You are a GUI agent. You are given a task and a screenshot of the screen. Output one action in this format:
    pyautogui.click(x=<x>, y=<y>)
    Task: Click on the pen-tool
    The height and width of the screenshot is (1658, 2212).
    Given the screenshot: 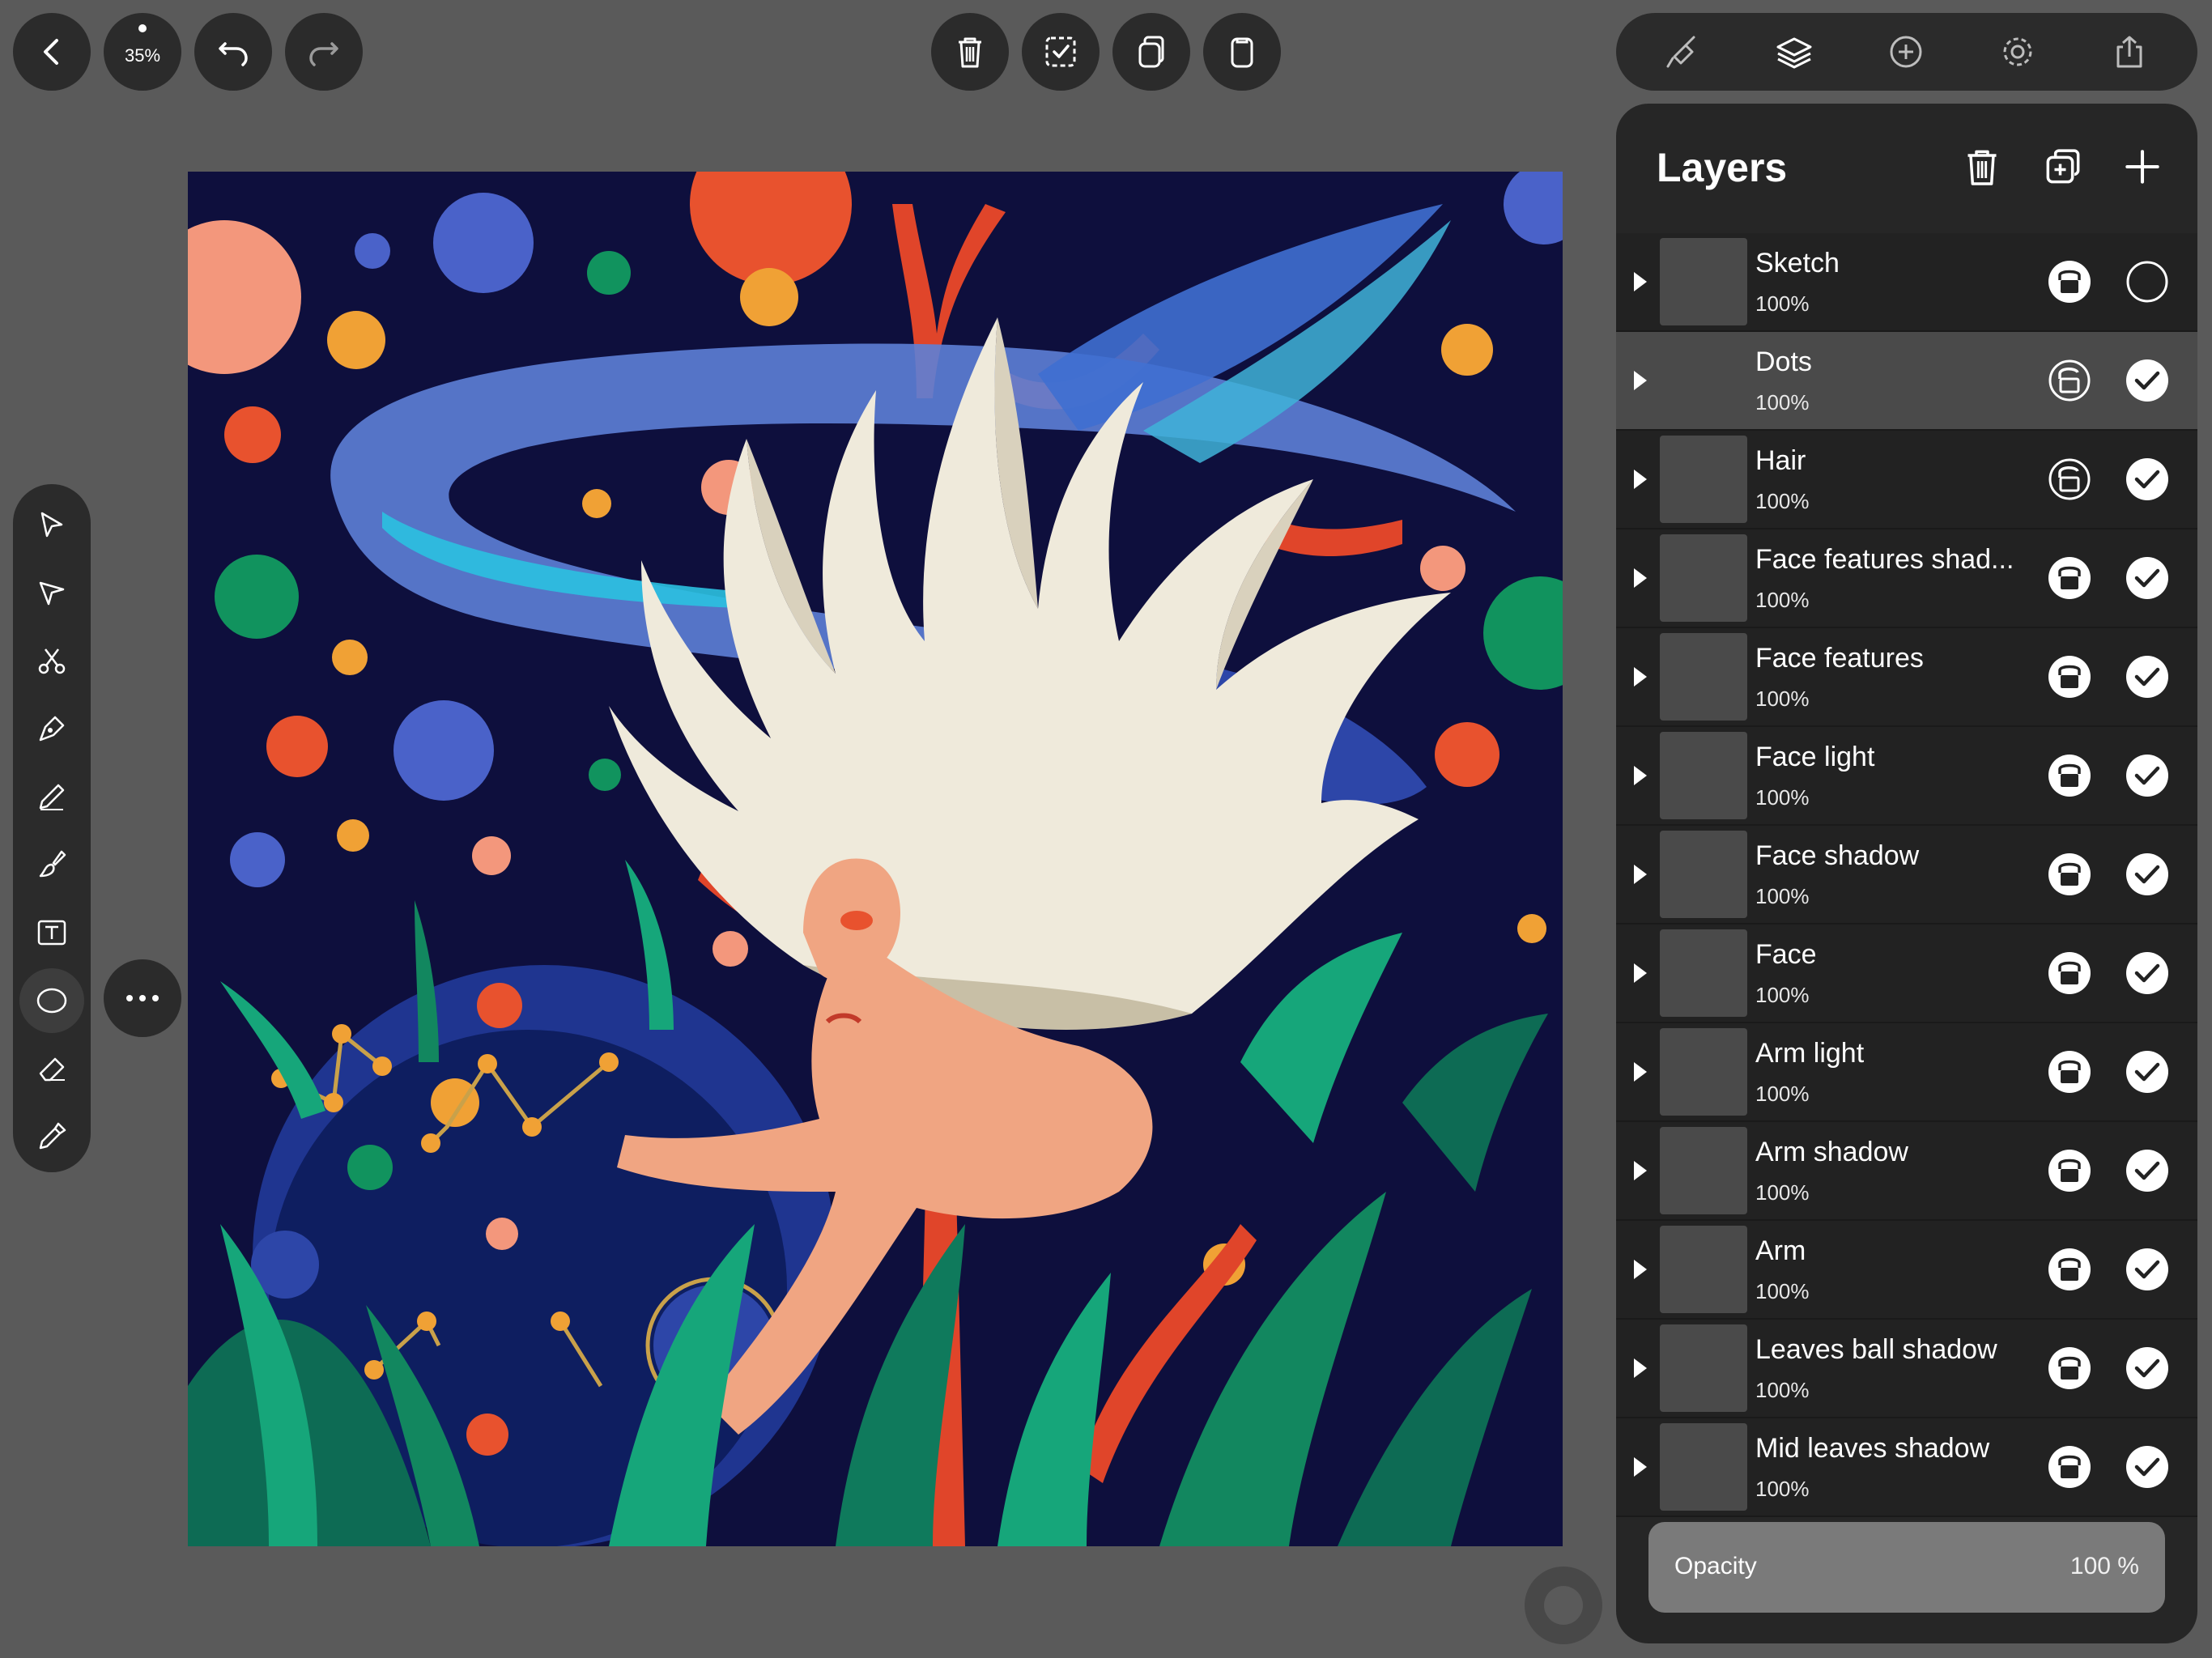 What is the action you would take?
    pyautogui.click(x=52, y=728)
    